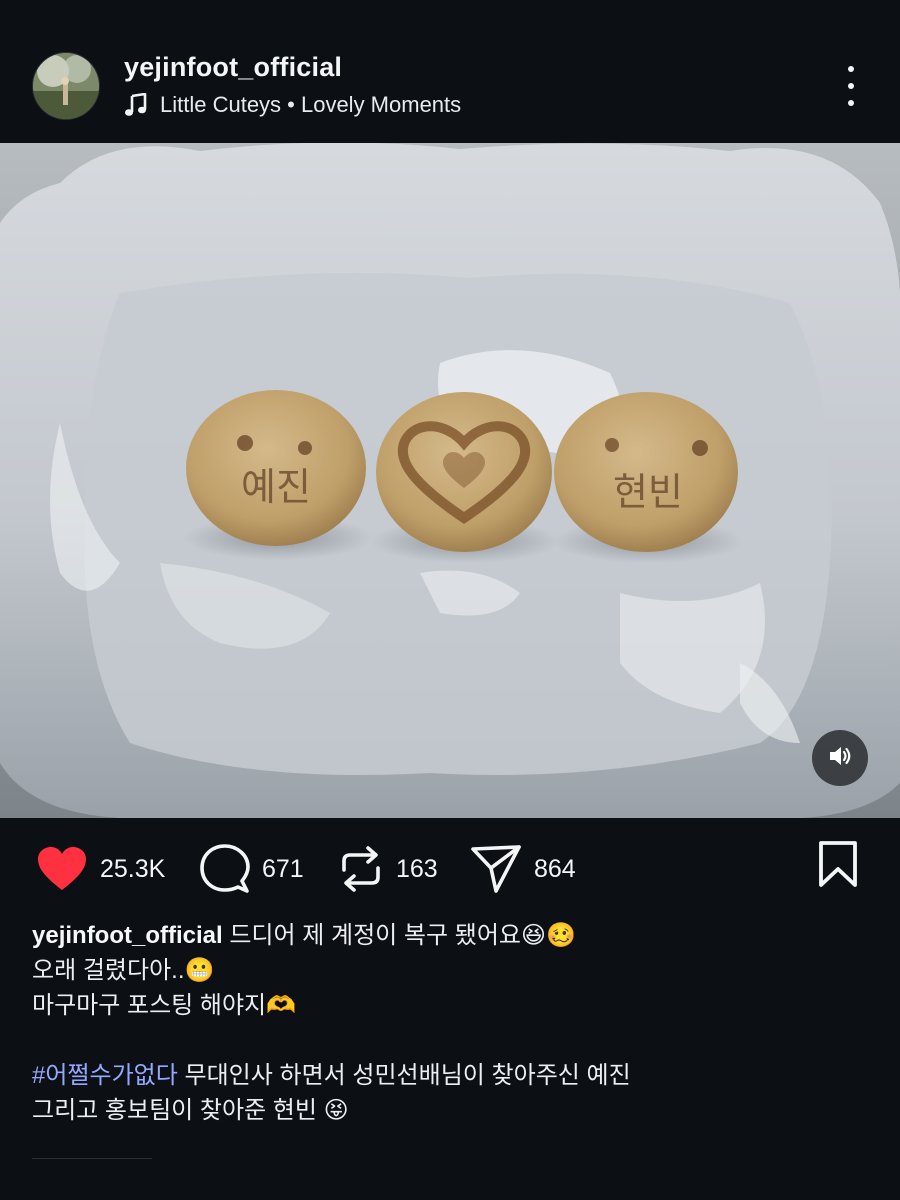 The height and width of the screenshot is (1200, 900). What do you see at coordinates (464, 472) in the screenshot?
I see `cookie-middle` at bounding box center [464, 472].